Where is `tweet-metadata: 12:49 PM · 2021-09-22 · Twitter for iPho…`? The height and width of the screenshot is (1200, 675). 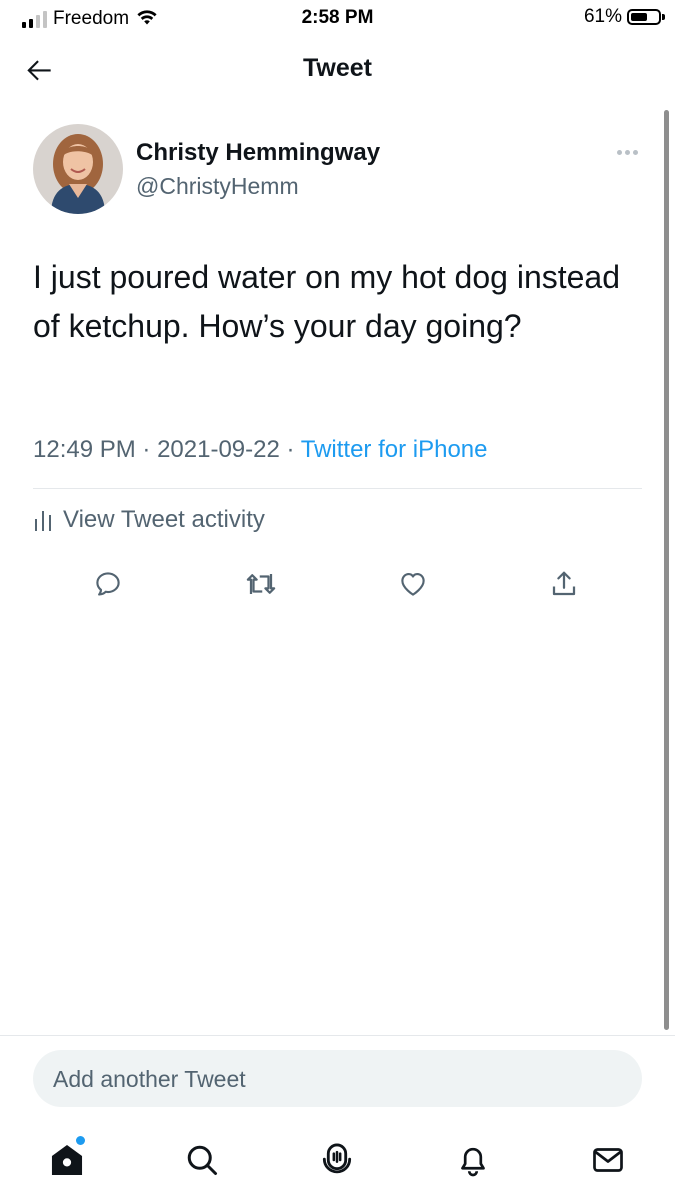
tweet-metadata: 12:49 PM · 2021-09-22 · Twitter for iPho… is located at coordinates (260, 450).